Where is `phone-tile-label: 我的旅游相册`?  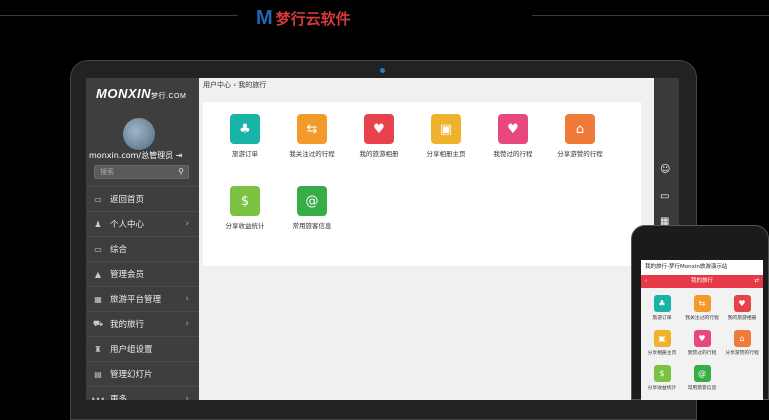 phone-tile-label: 我的旅游相册 is located at coordinates (742, 318).